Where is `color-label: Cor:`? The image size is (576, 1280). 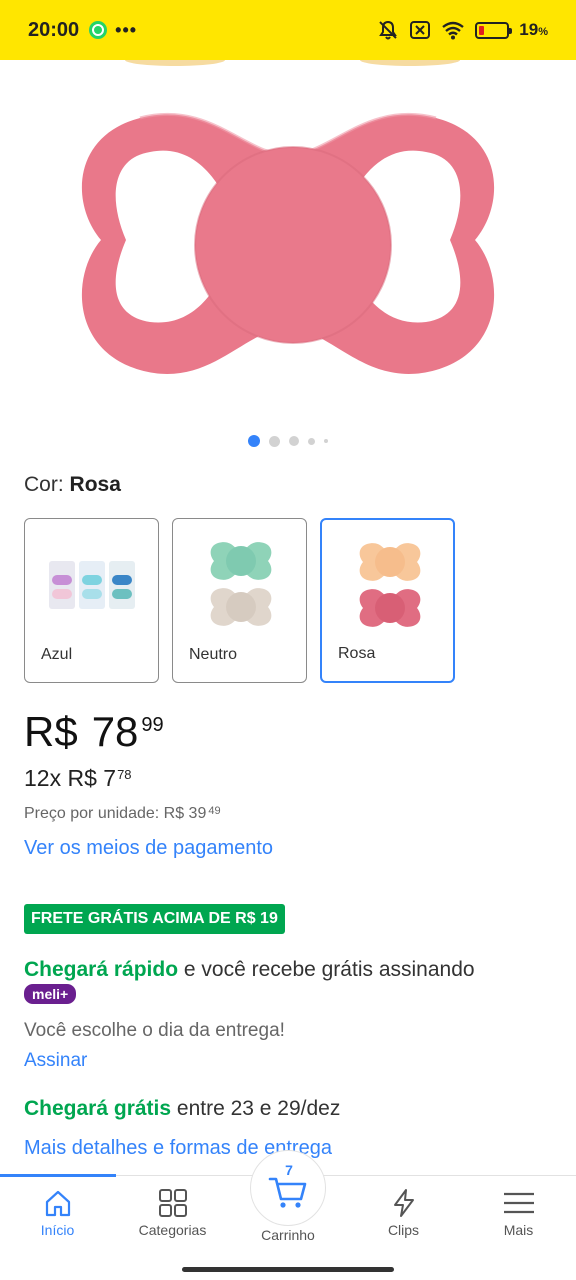 color-label: Cor: is located at coordinates (44, 484).